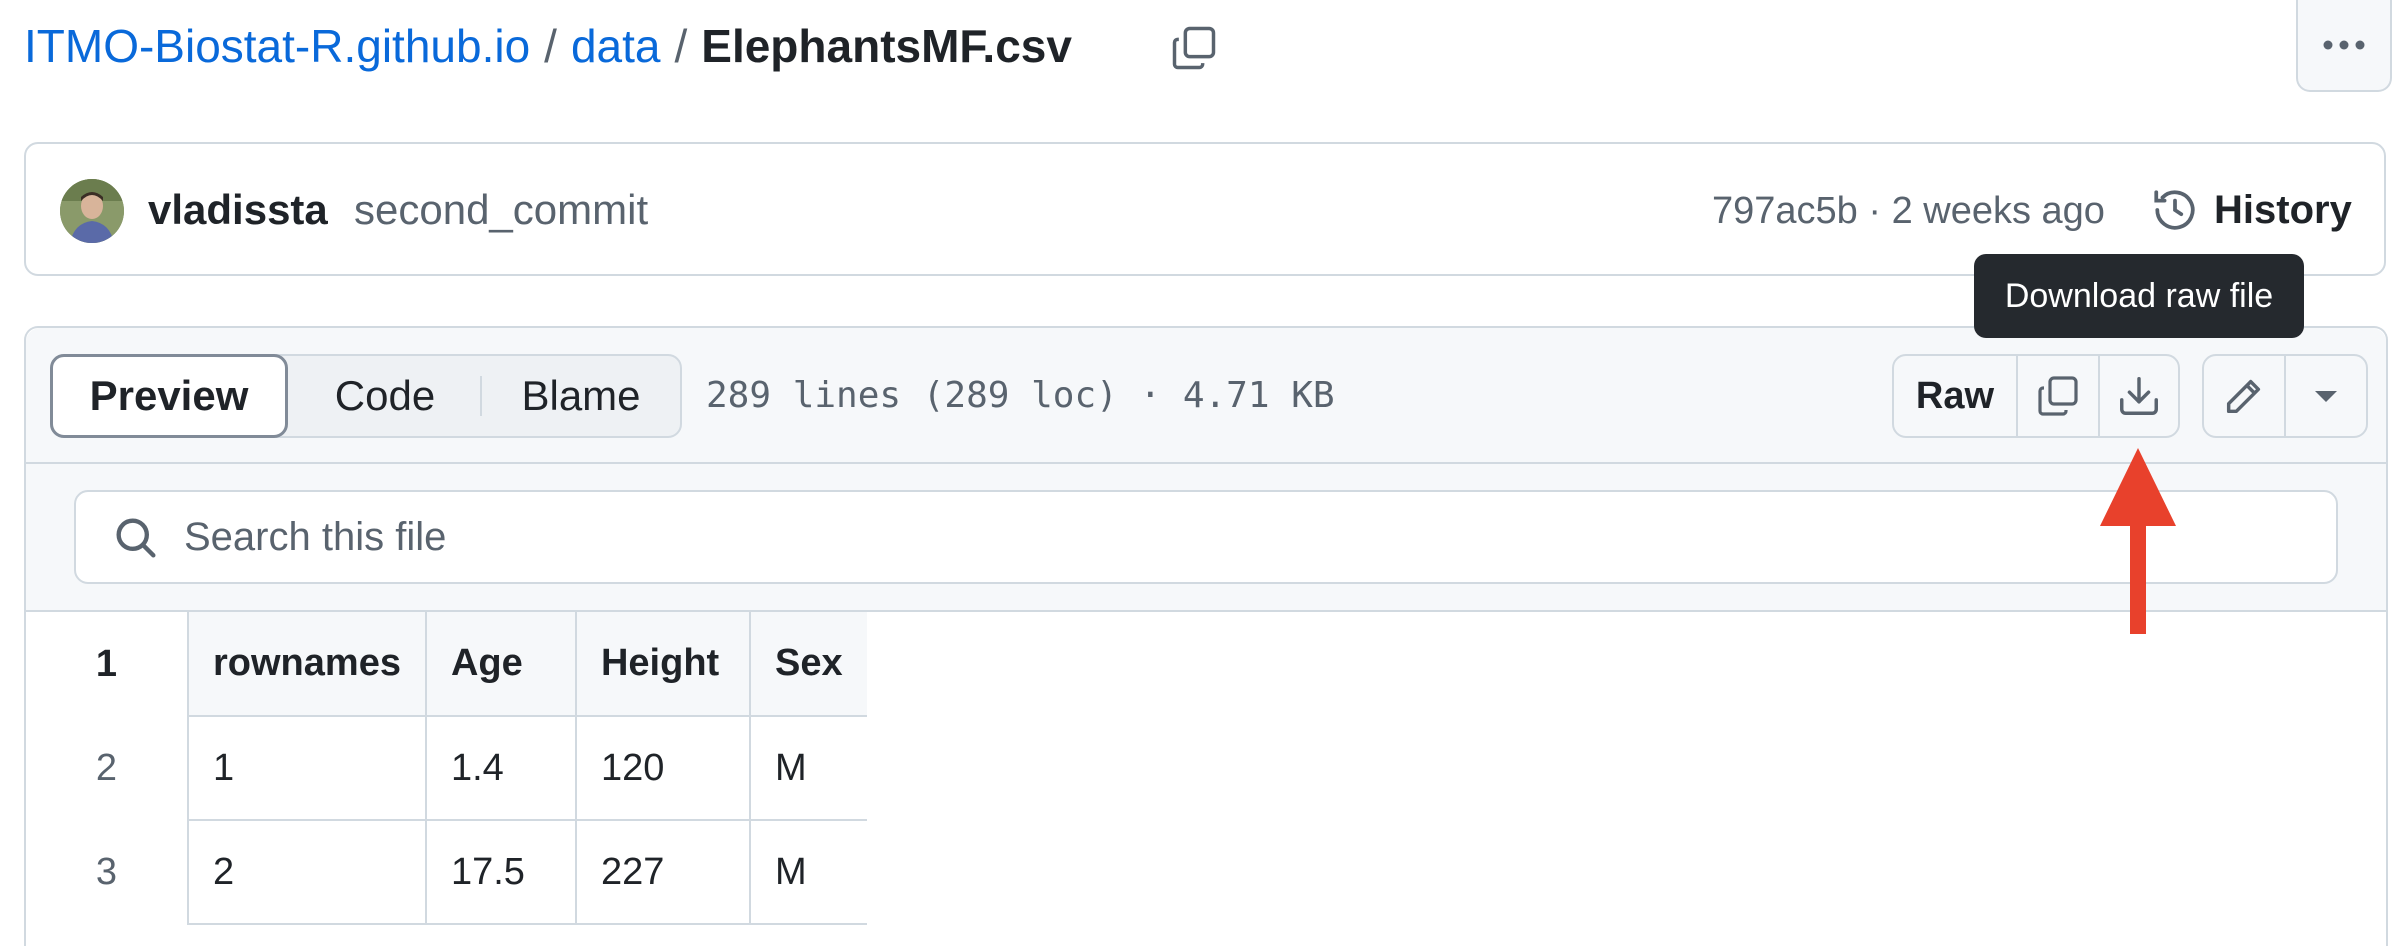 The width and height of the screenshot is (2398, 946). Describe the element at coordinates (581, 396) in the screenshot. I see `tab-blame: Blame` at that location.